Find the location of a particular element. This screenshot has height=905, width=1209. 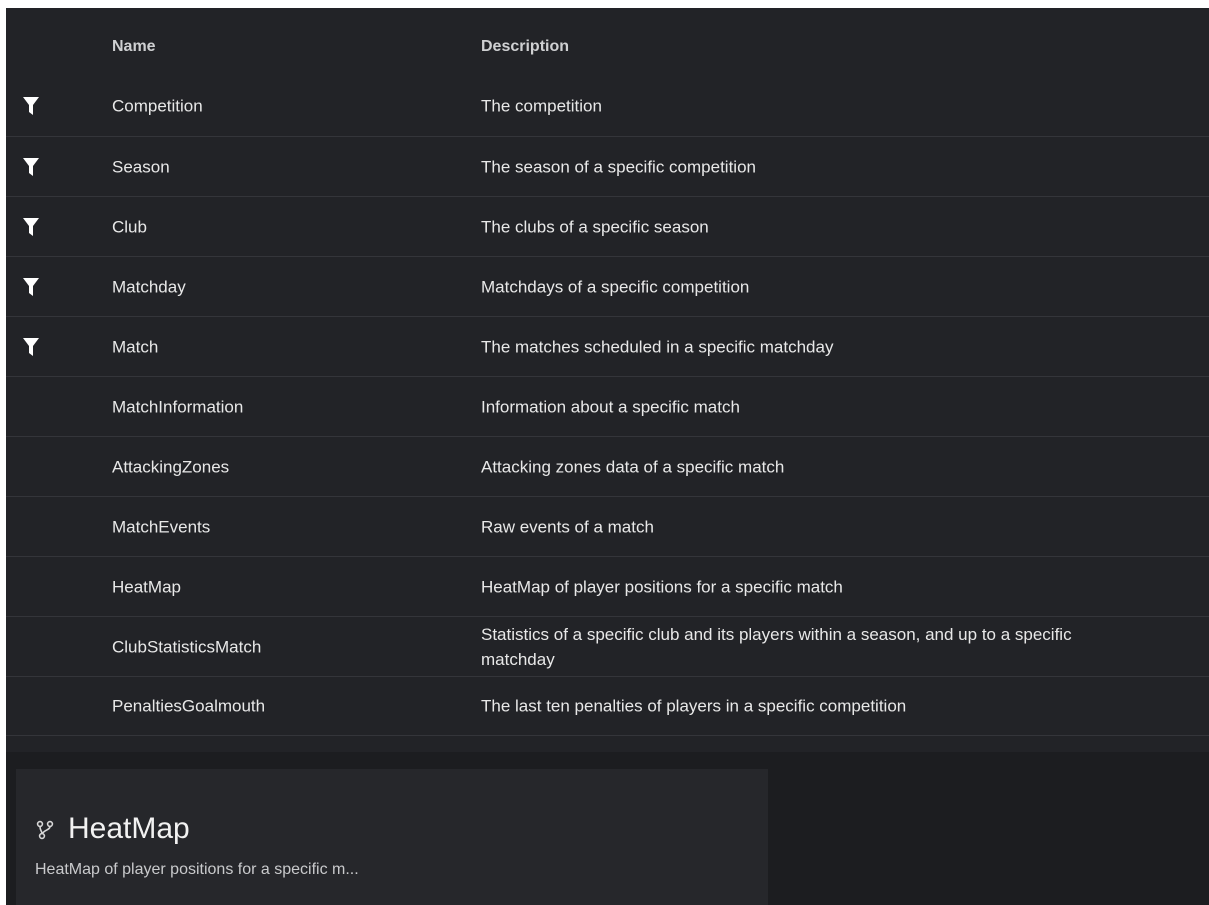

row-name: HeatMap is located at coordinates (146, 586).